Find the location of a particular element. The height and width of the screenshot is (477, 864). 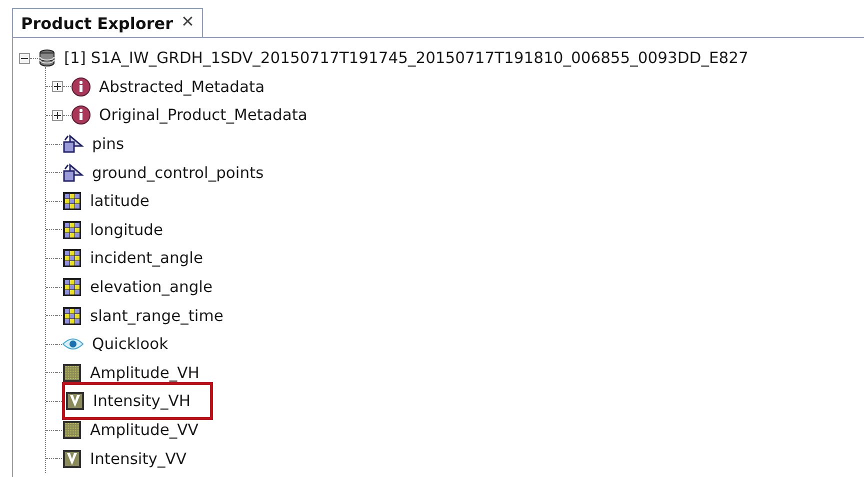

tree-item-label: incident_angle is located at coordinates (146, 258).